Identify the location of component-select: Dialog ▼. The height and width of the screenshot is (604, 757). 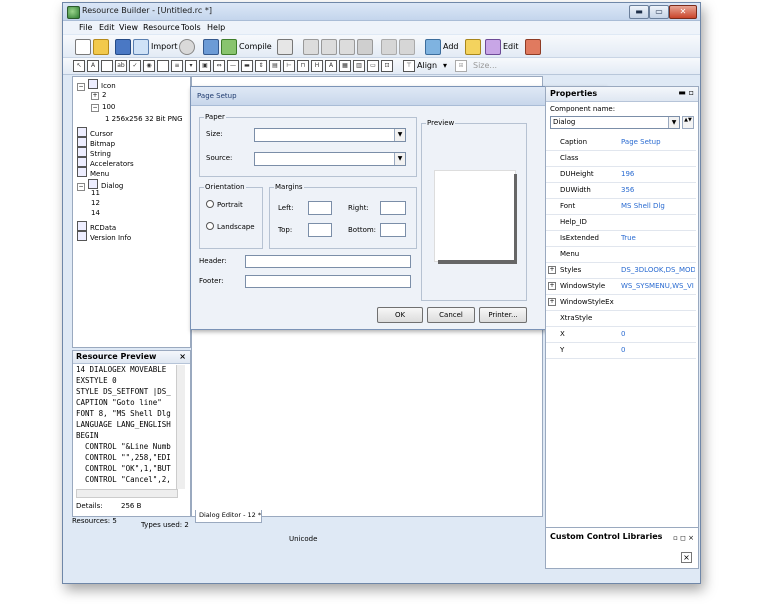
(615, 122).